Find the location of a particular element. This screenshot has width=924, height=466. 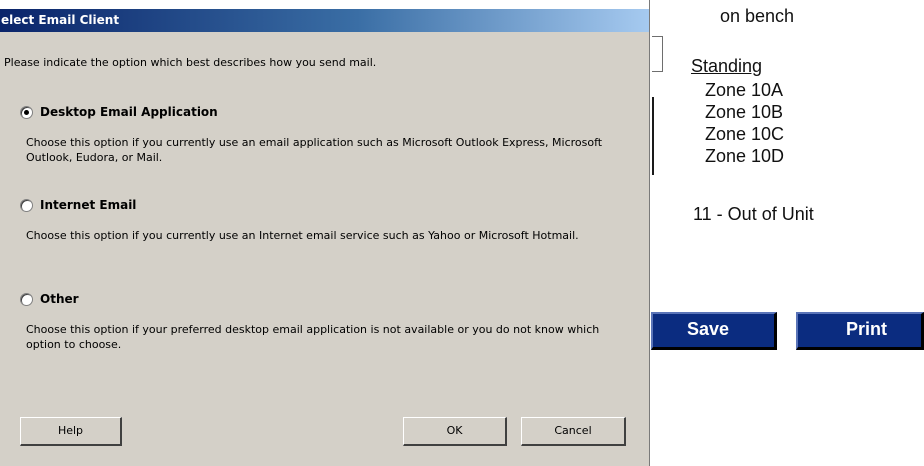

option-label: Other is located at coordinates (59, 299).